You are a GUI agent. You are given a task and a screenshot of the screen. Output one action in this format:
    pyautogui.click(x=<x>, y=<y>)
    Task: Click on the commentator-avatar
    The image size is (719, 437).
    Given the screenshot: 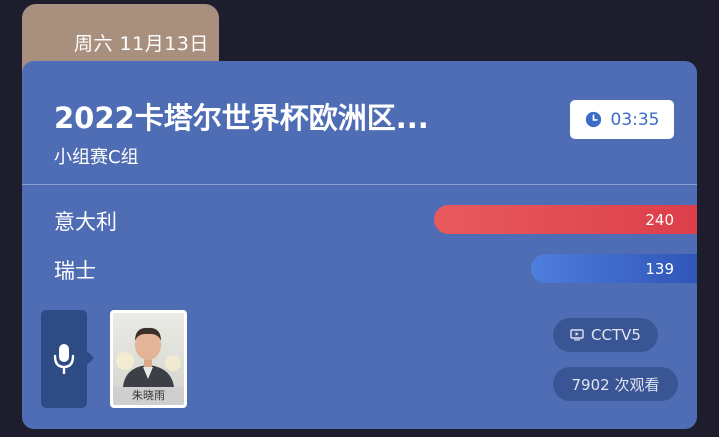 What is the action you would take?
    pyautogui.click(x=148, y=350)
    